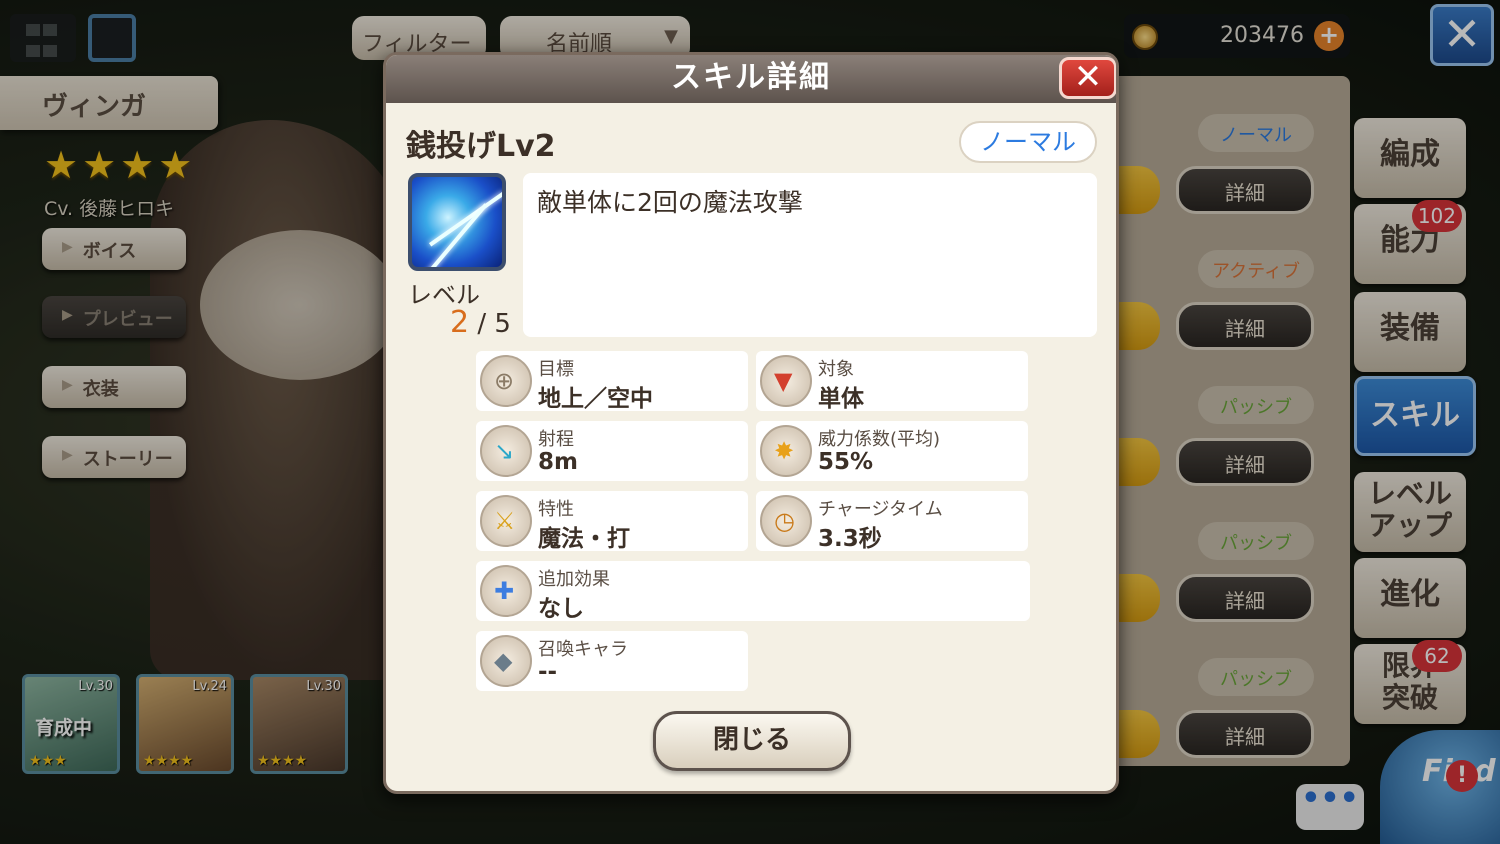  What do you see at coordinates (612, 521) in the screenshot?
I see `stat-attribute: ⚔ 特性 魔法・打` at bounding box center [612, 521].